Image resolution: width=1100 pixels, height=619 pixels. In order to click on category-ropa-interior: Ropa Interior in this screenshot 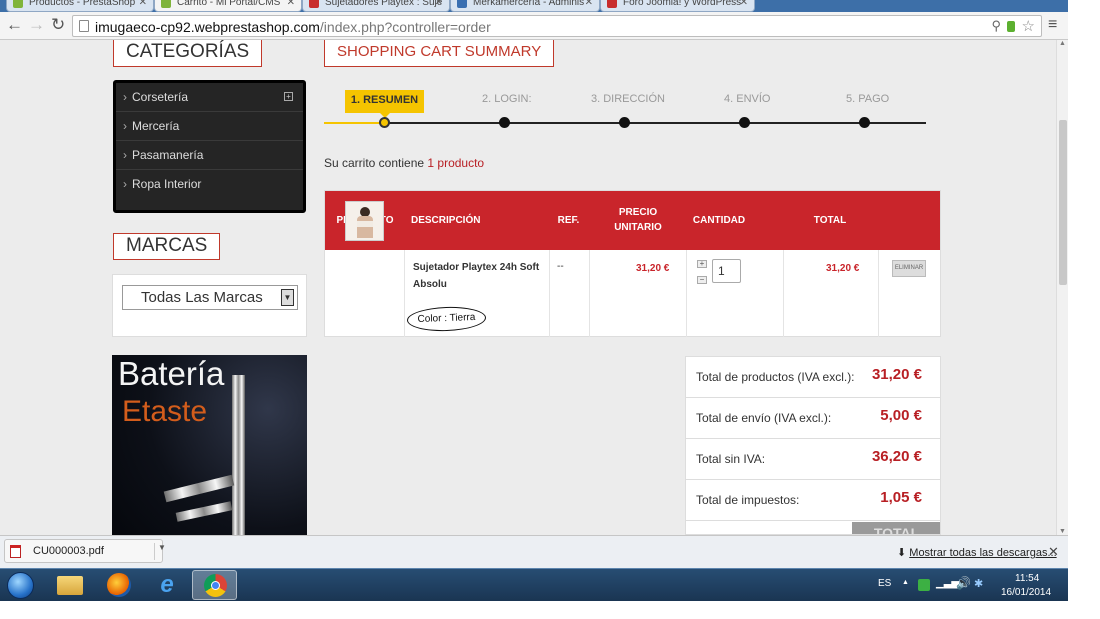, I will do `click(209, 184)`.